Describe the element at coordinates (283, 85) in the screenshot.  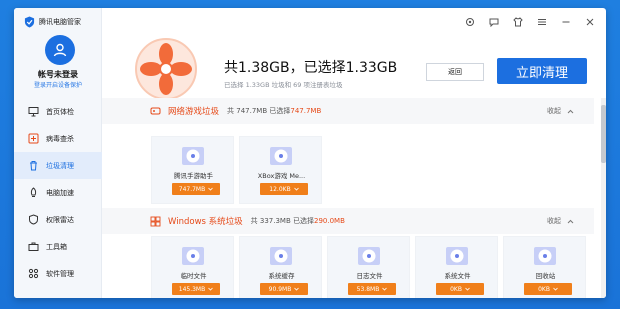
I see `summary-text: 已选择 1.33GB 垃圾和 69 项注册表垃圾` at that location.